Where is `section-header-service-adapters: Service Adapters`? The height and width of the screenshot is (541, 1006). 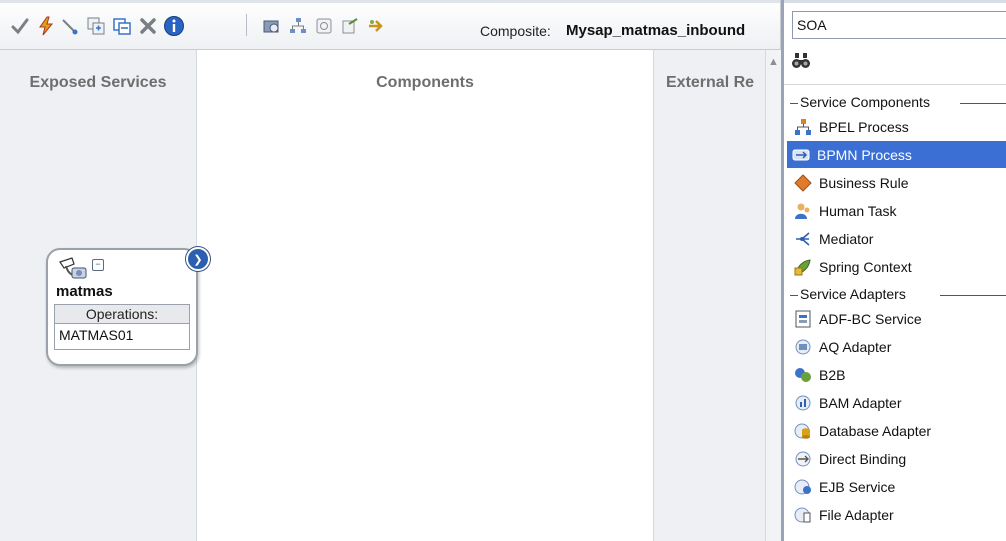
section-header-service-adapters: Service Adapters is located at coordinates (895, 296).